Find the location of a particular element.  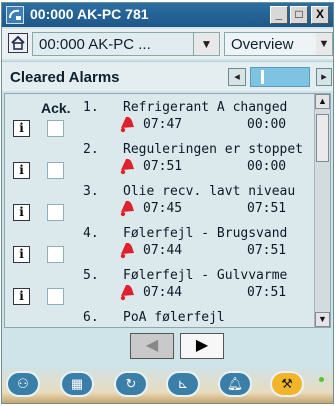

alarm-time-raised: 07:47 is located at coordinates (163, 124).